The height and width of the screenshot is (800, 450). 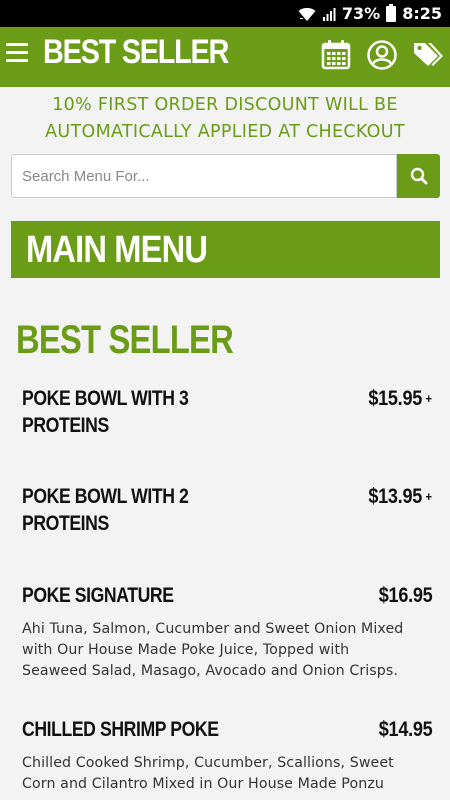 What do you see at coordinates (329, 14) in the screenshot?
I see `signal-icon` at bounding box center [329, 14].